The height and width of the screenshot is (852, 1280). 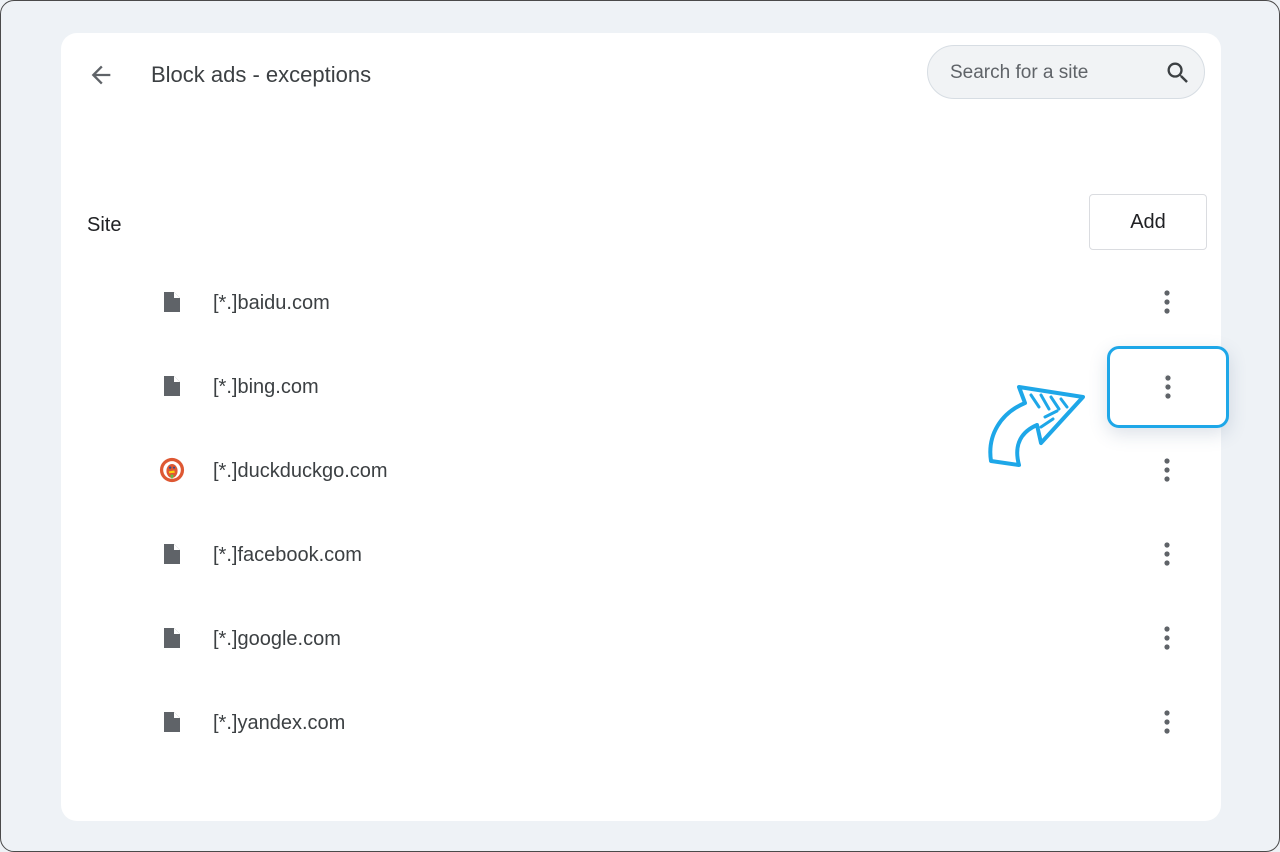 I want to click on page-title: Block ads - exceptions, so click(x=261, y=74).